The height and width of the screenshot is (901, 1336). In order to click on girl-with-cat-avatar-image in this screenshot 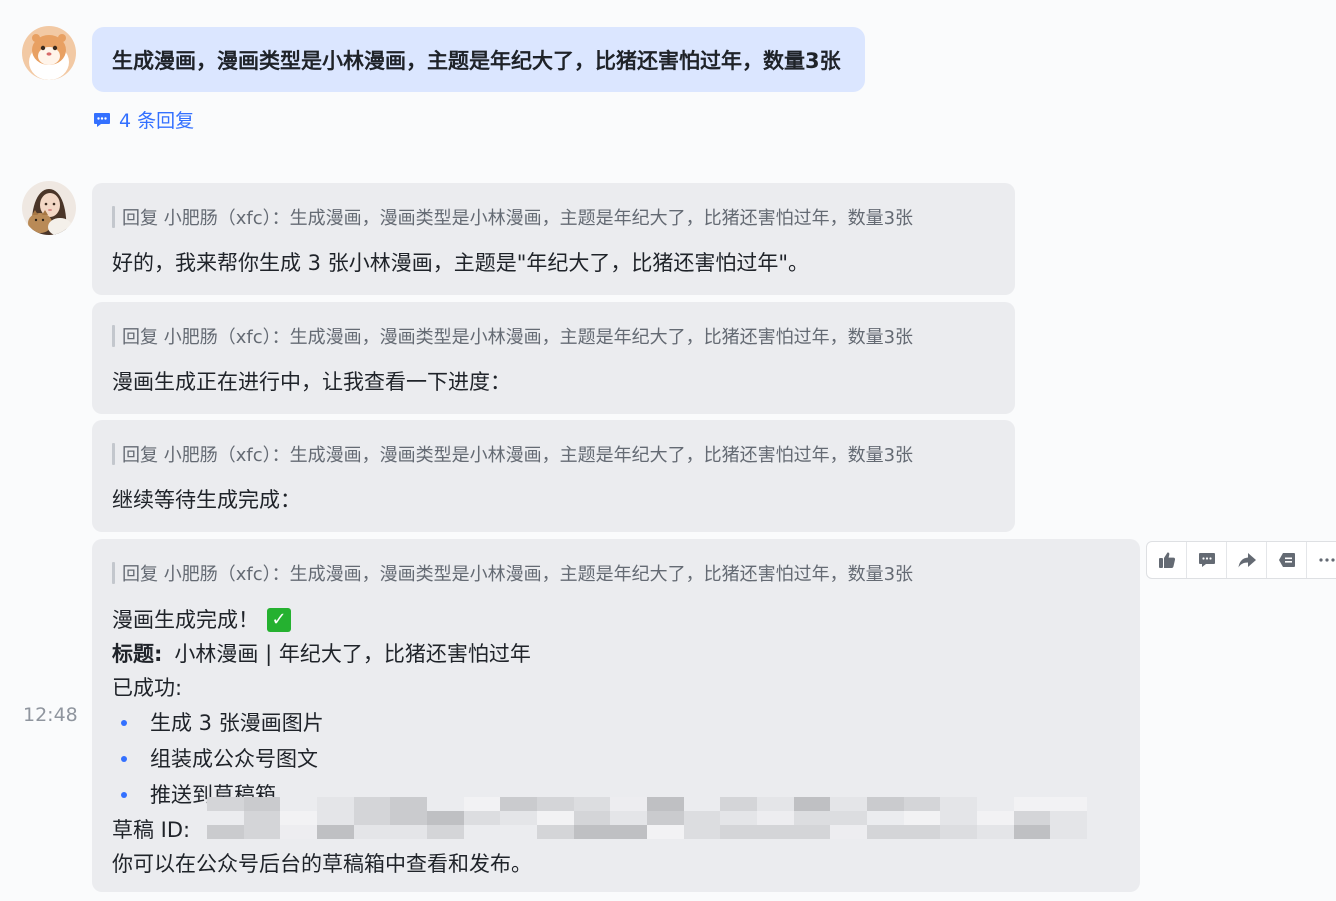, I will do `click(49, 208)`.